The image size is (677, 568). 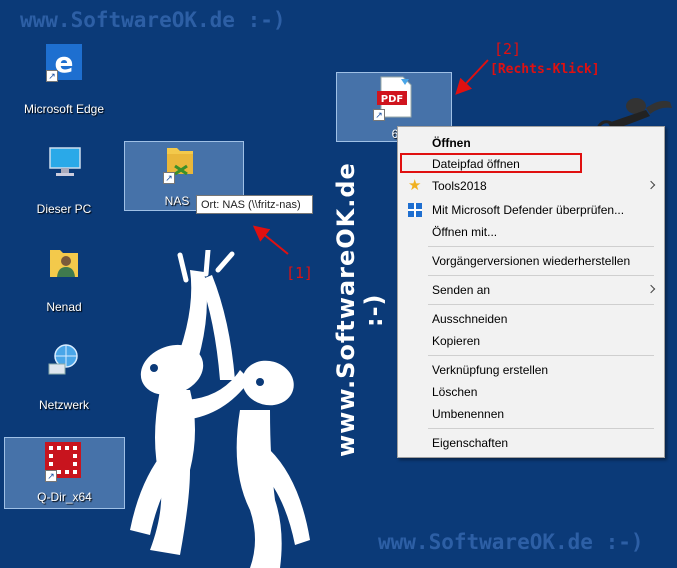 What do you see at coordinates (456, 341) in the screenshot?
I see `menu-item-label: Kopieren` at bounding box center [456, 341].